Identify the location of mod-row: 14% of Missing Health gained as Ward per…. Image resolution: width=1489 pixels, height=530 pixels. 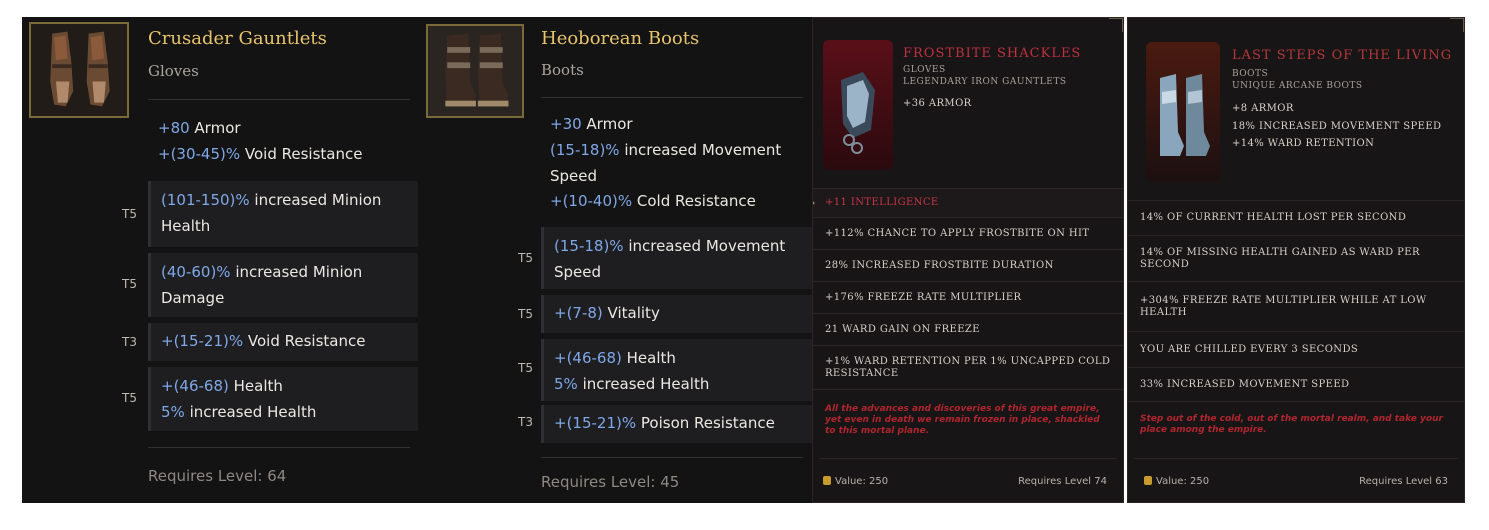
(1296, 259).